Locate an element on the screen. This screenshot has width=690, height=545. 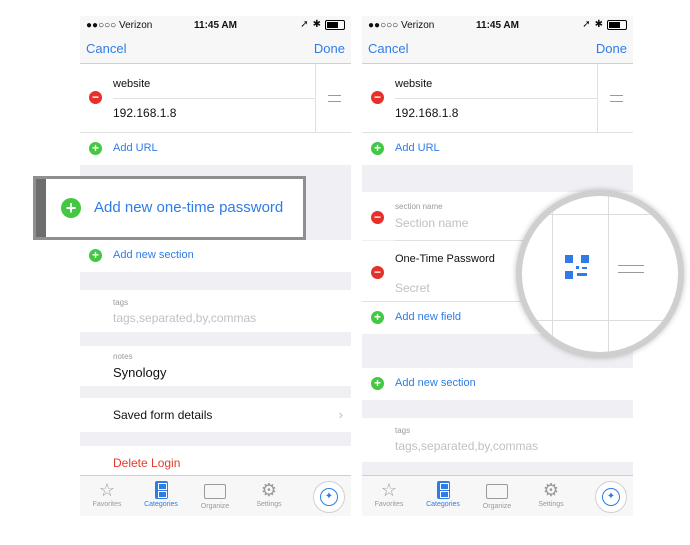
section-name-label: section name is located at coordinates (419, 206).